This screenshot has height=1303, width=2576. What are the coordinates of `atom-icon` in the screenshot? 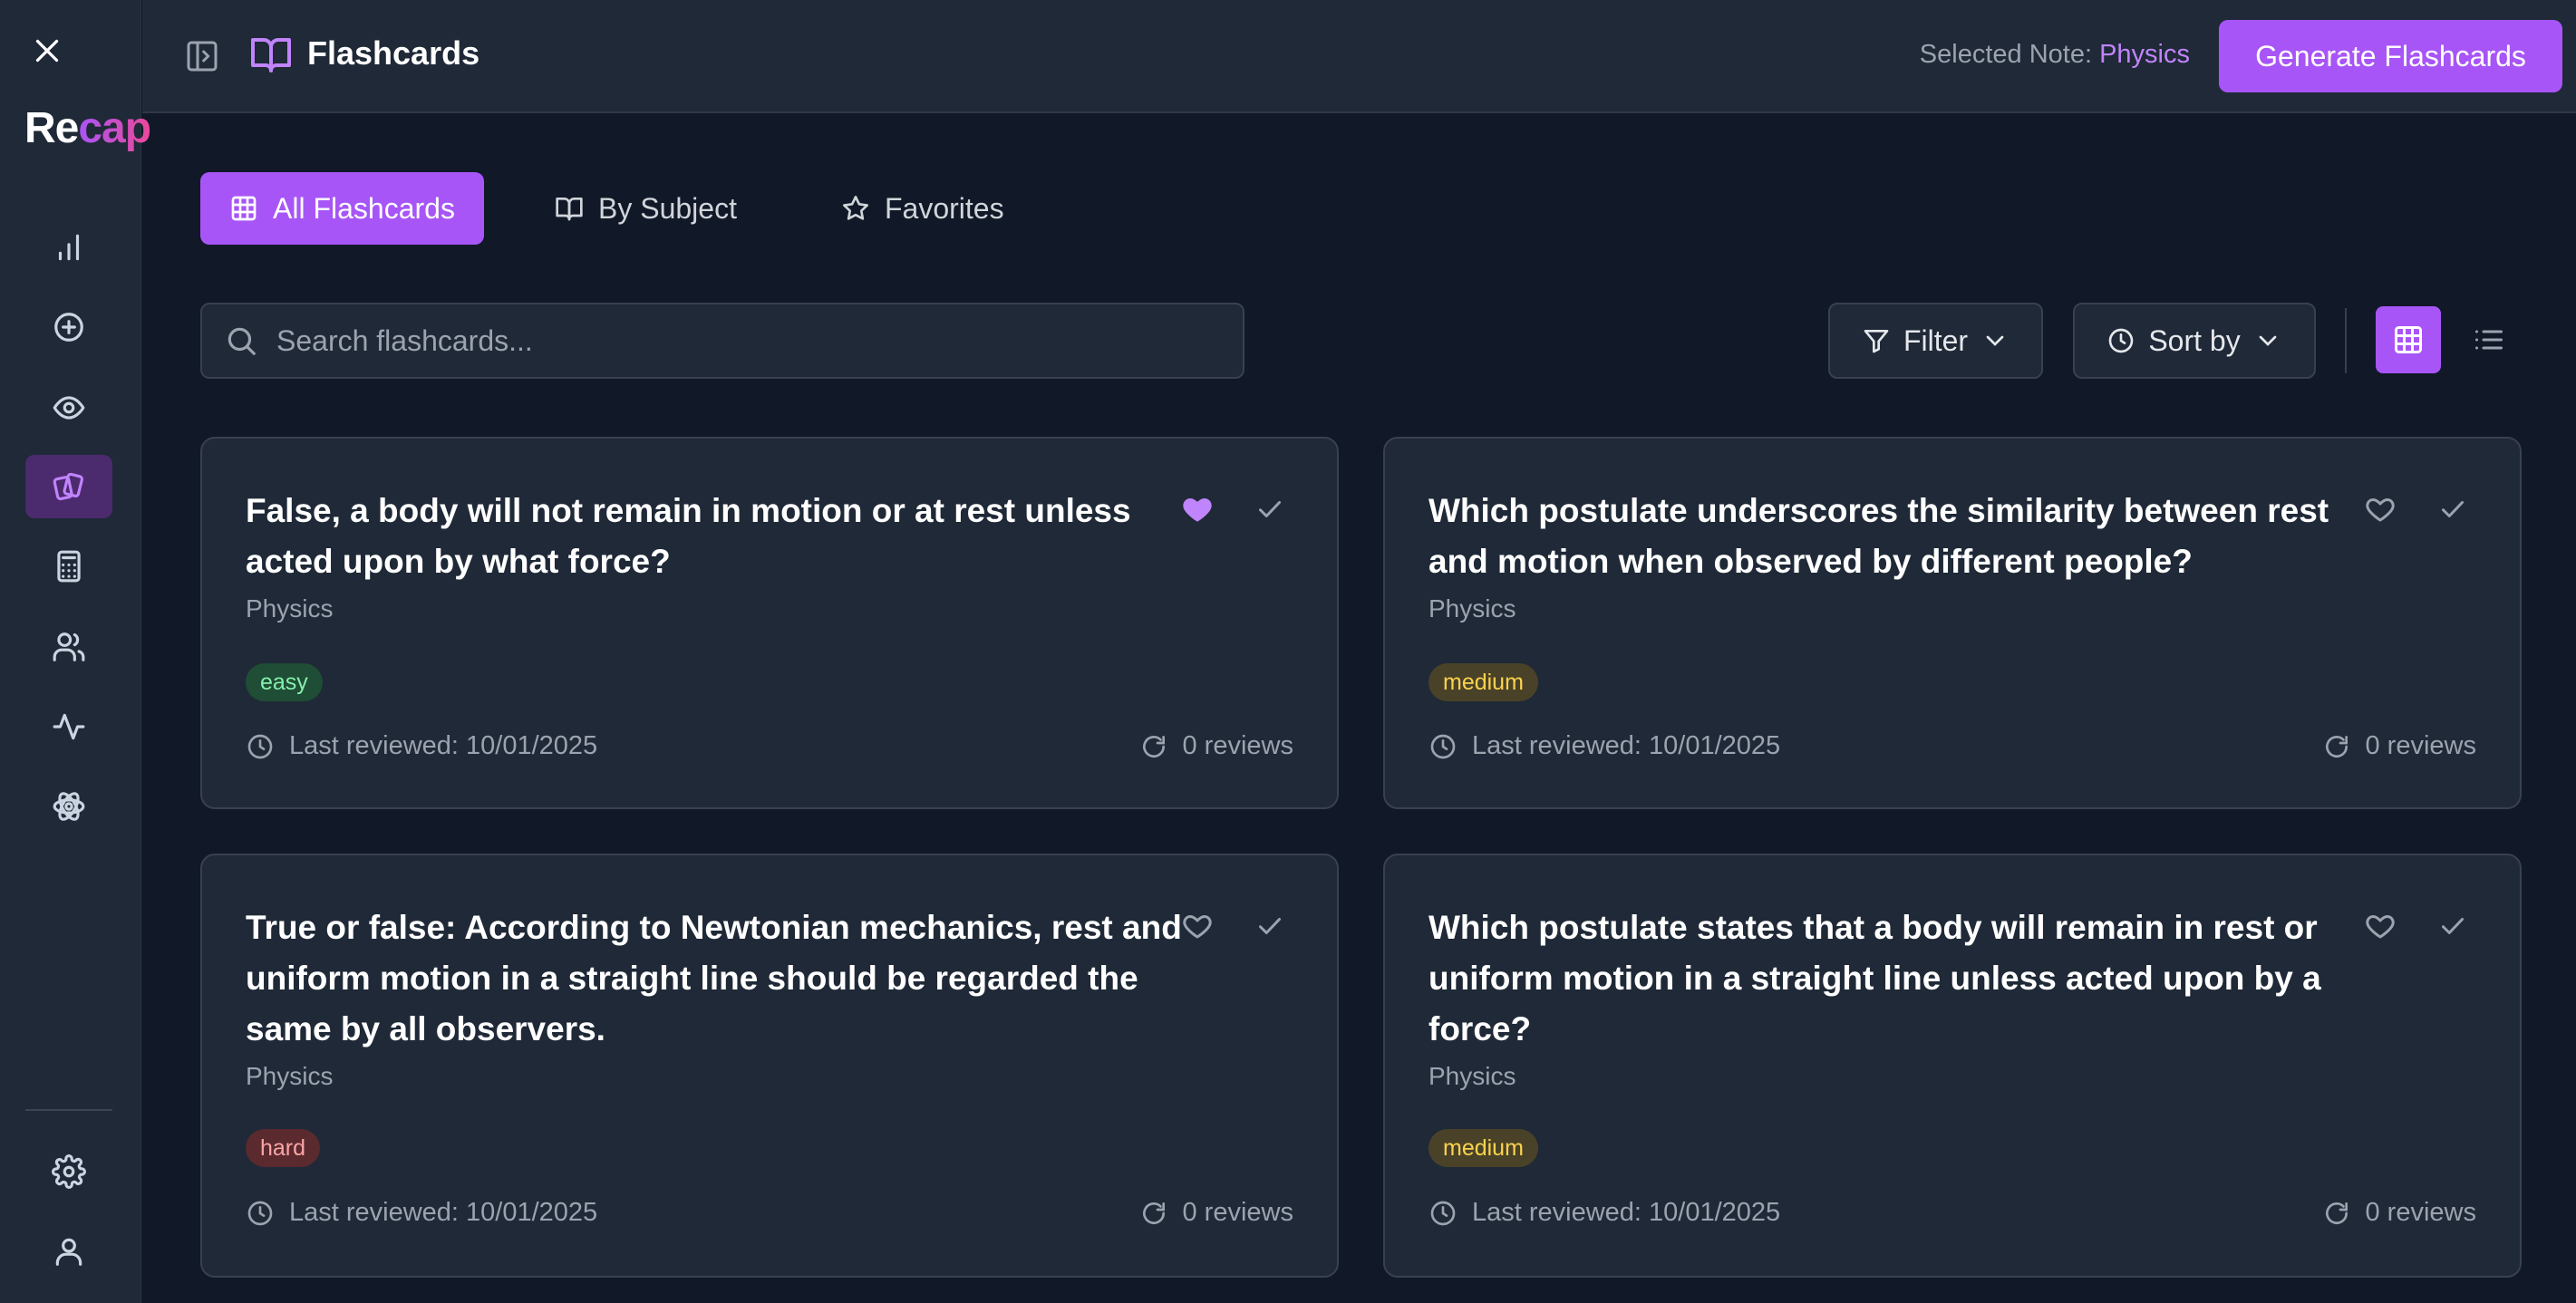 It's located at (69, 806).